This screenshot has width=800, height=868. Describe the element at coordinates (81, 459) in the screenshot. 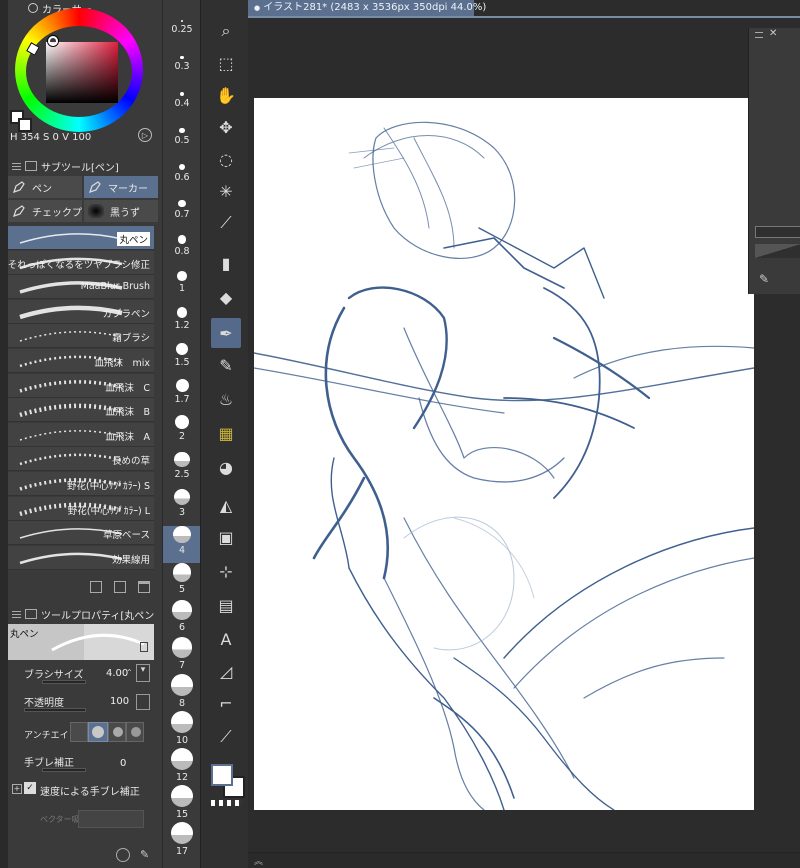

I see `brush-item: 長めの草` at that location.